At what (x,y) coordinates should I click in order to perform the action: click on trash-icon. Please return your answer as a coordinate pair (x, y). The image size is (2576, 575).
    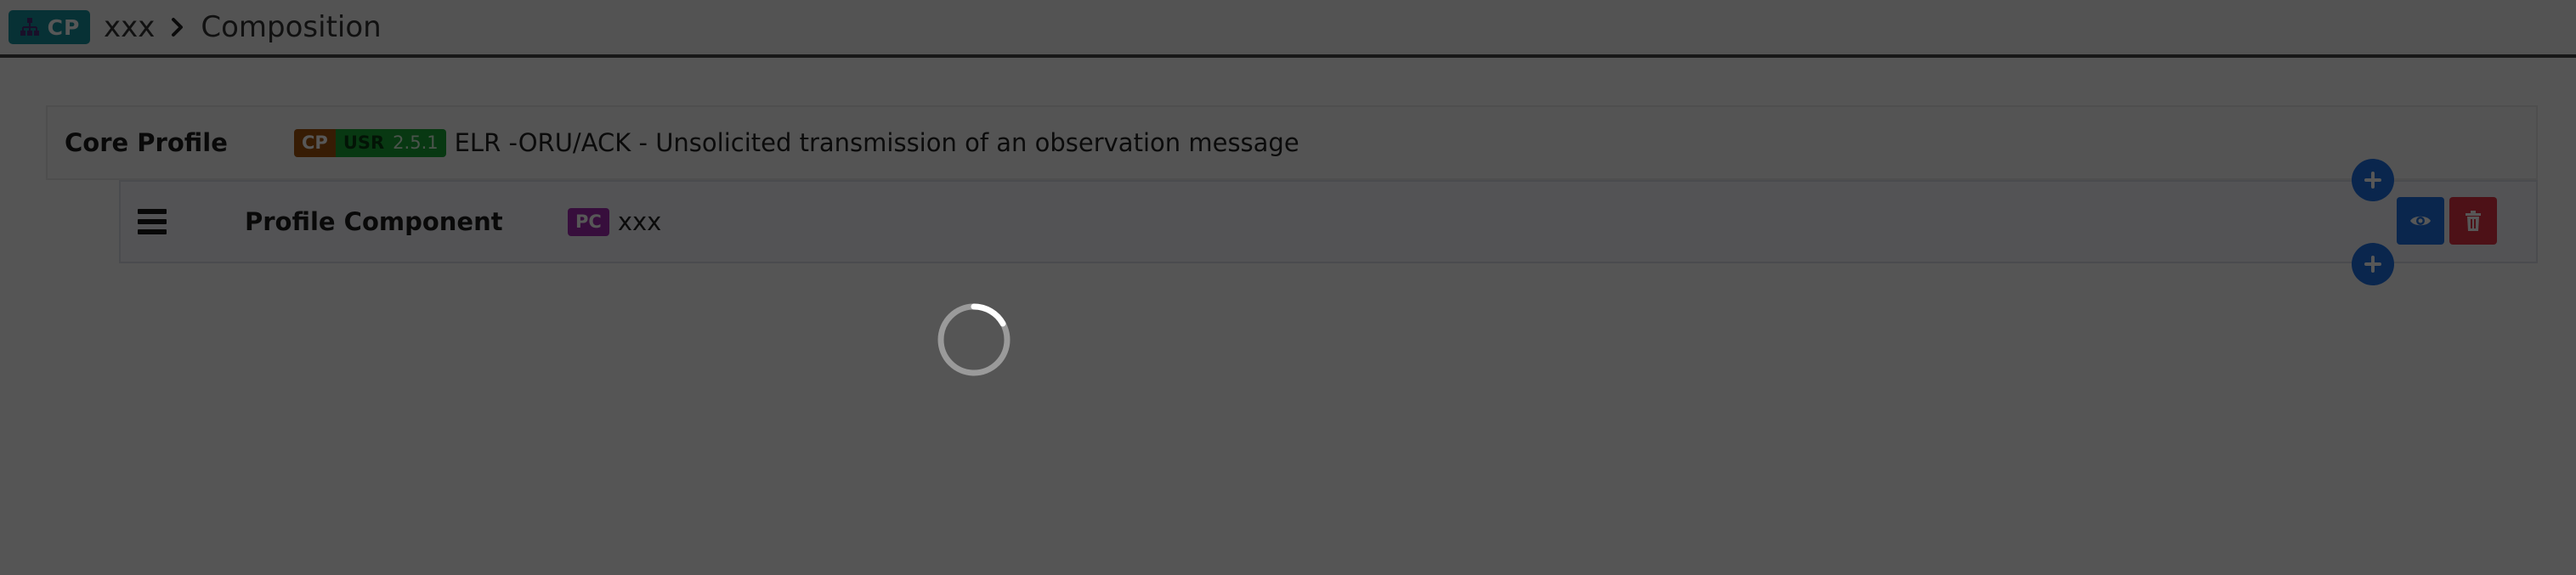
    Looking at the image, I should click on (2473, 221).